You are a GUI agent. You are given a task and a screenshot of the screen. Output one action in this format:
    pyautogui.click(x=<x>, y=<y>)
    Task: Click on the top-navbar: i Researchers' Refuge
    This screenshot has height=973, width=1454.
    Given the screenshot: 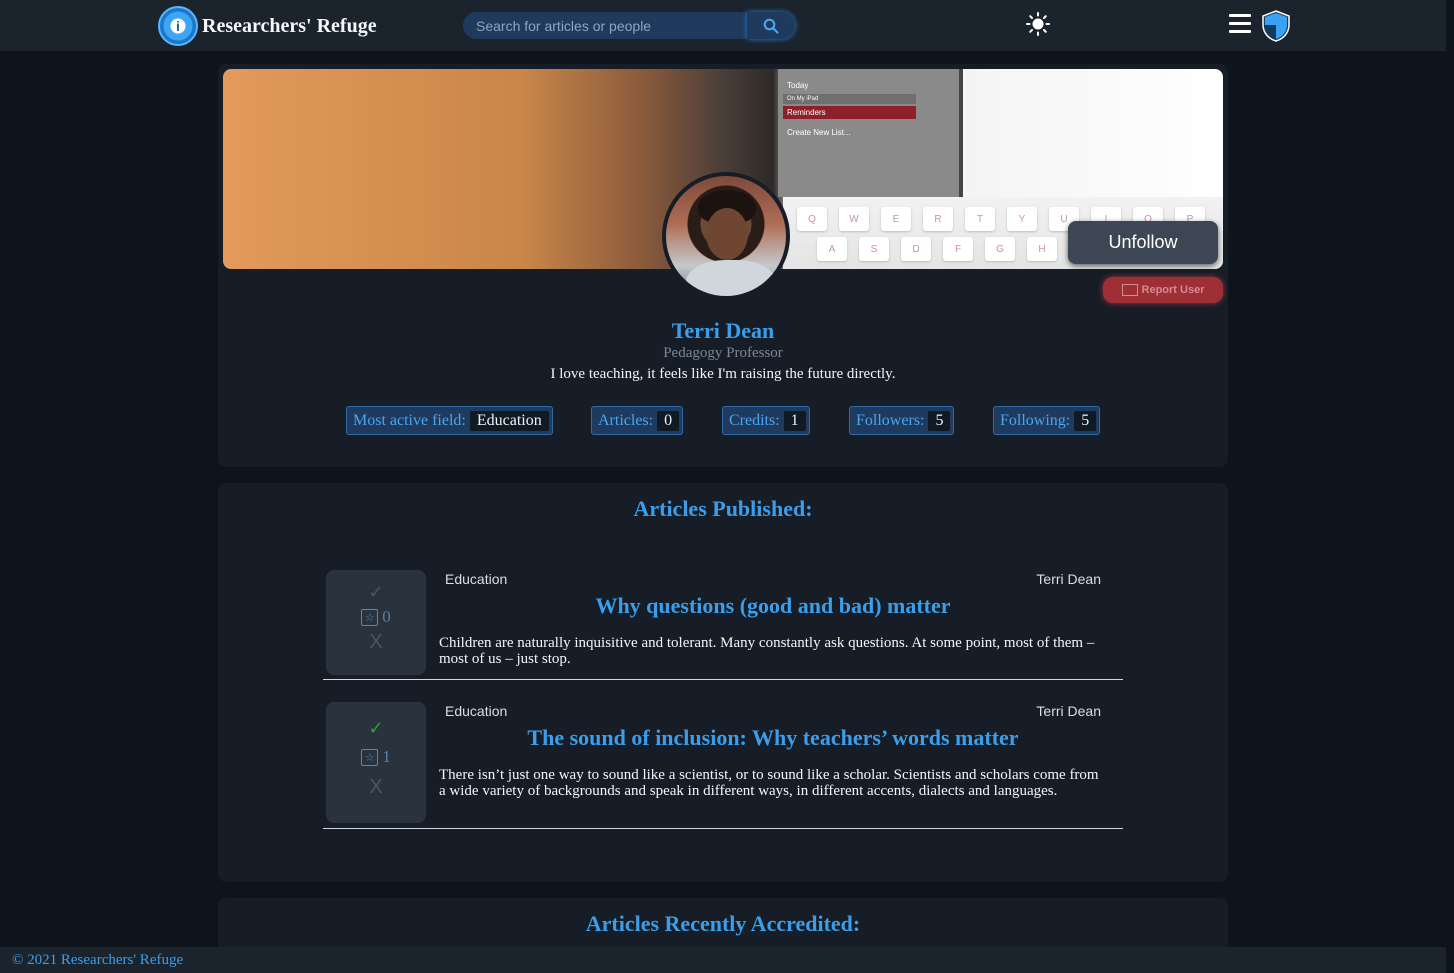 What is the action you would take?
    pyautogui.click(x=723, y=25)
    